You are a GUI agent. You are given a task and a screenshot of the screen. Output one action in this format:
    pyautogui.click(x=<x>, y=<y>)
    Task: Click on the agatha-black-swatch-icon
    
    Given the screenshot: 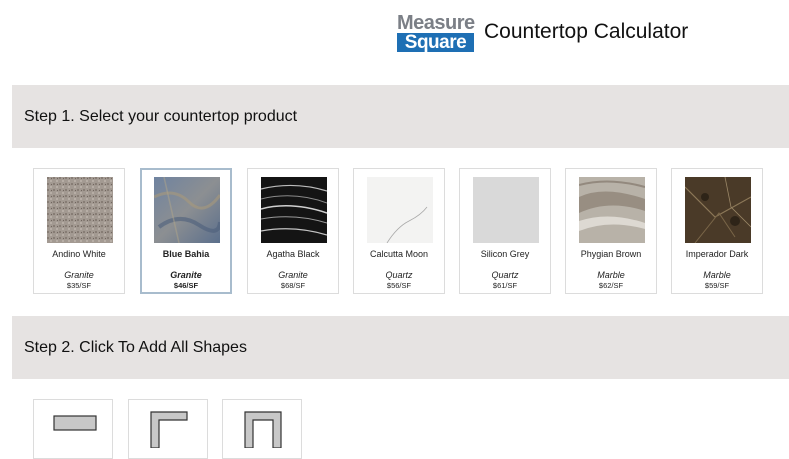 What is the action you would take?
    pyautogui.click(x=294, y=210)
    